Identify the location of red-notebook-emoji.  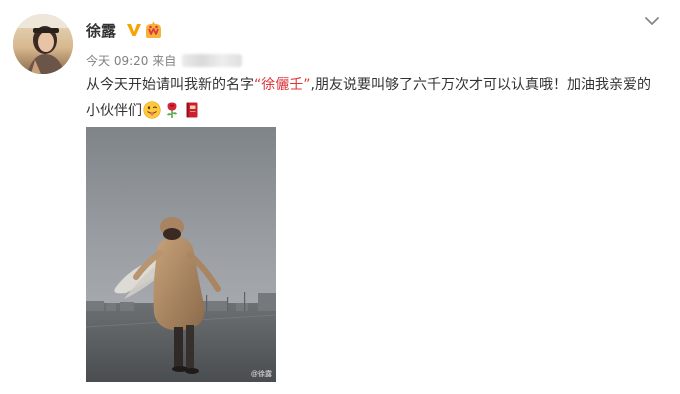
(192, 110).